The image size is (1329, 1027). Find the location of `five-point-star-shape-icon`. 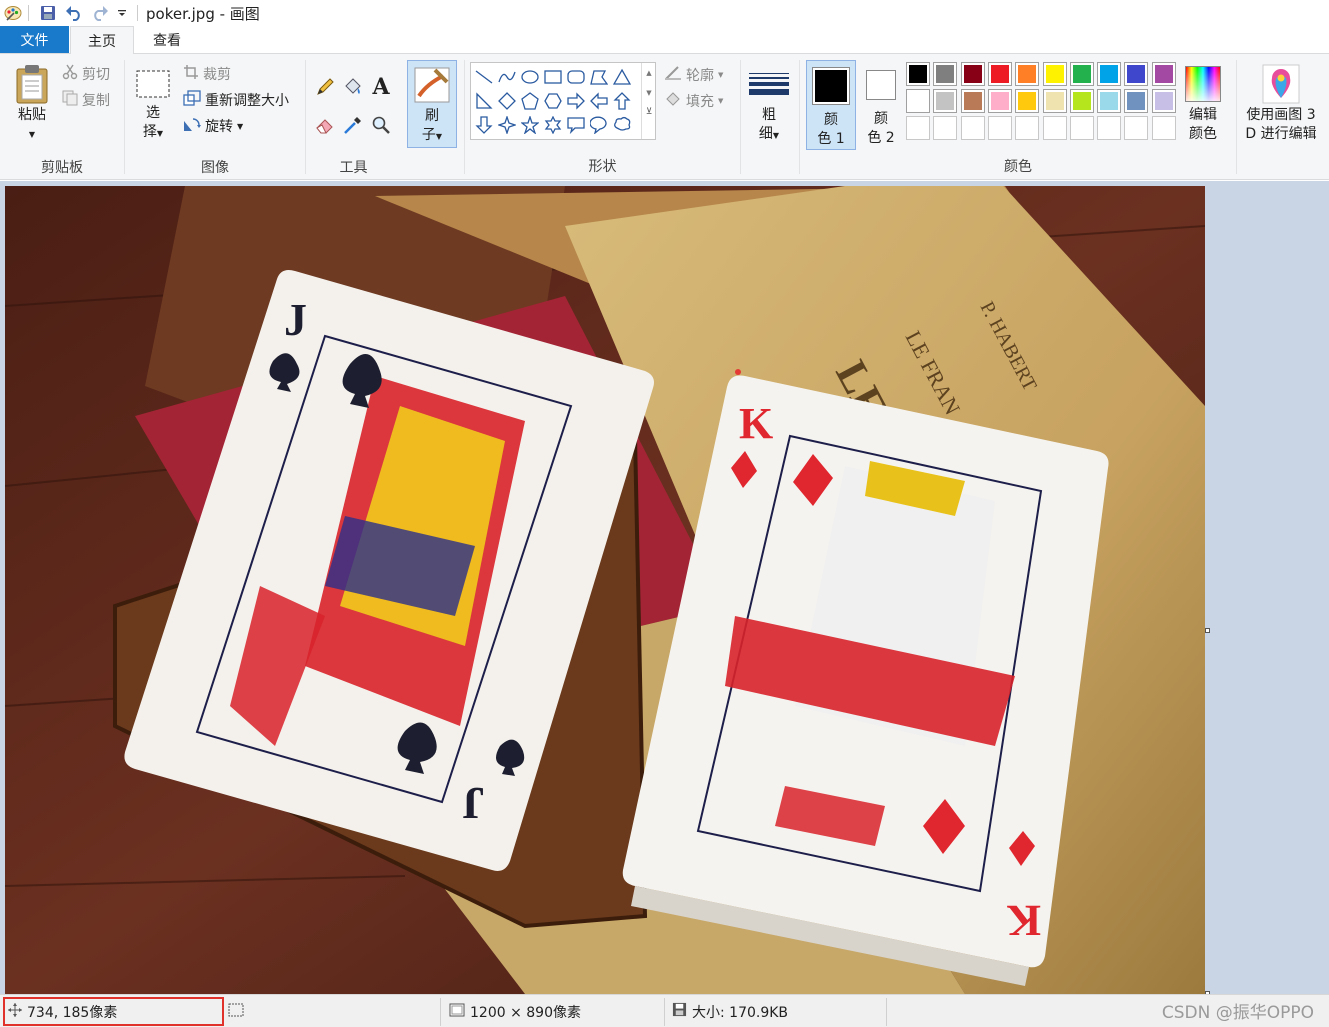

five-point-star-shape-icon is located at coordinates (530, 125).